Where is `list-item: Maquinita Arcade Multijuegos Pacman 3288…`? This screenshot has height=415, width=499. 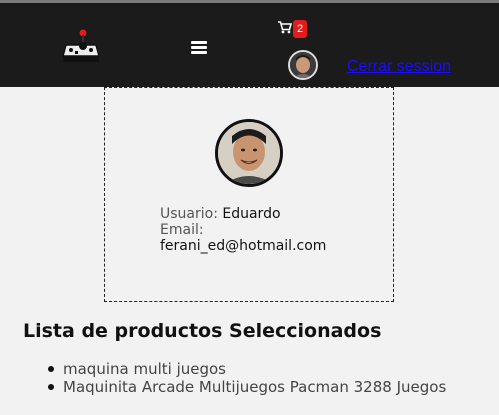 list-item: Maquinita Arcade Multijuegos Pacman 3288… is located at coordinates (247, 387).